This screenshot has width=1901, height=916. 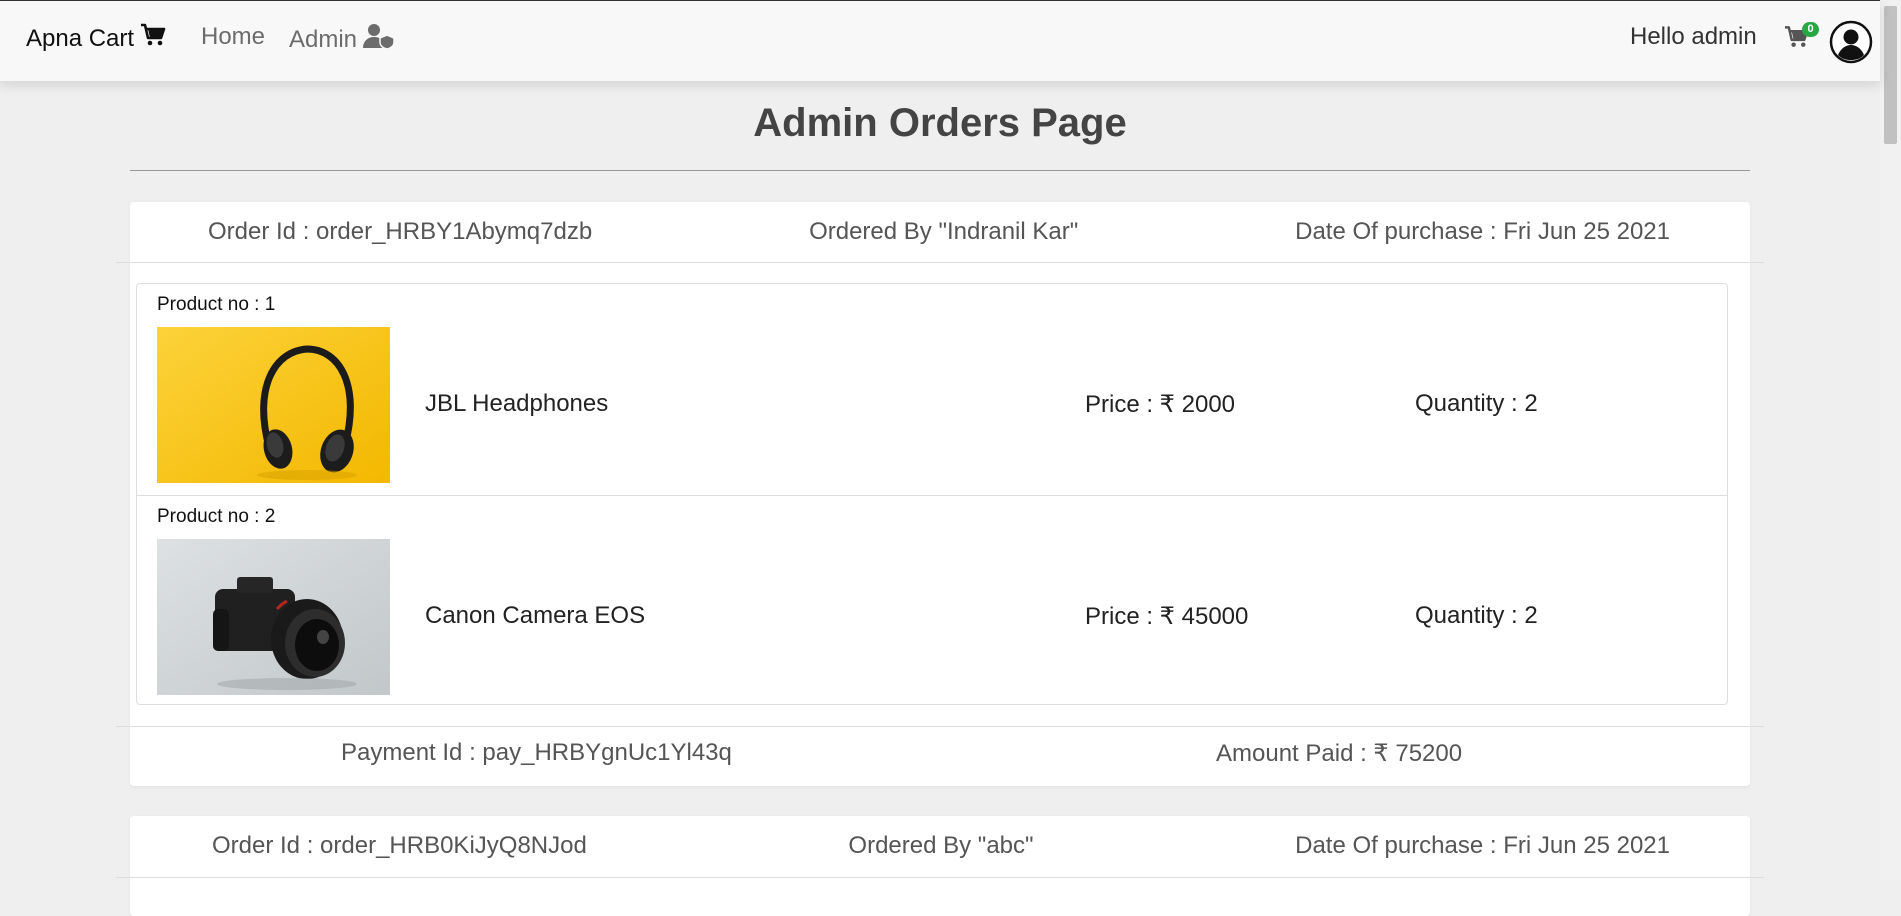 What do you see at coordinates (273, 617) in the screenshot?
I see `camera-image` at bounding box center [273, 617].